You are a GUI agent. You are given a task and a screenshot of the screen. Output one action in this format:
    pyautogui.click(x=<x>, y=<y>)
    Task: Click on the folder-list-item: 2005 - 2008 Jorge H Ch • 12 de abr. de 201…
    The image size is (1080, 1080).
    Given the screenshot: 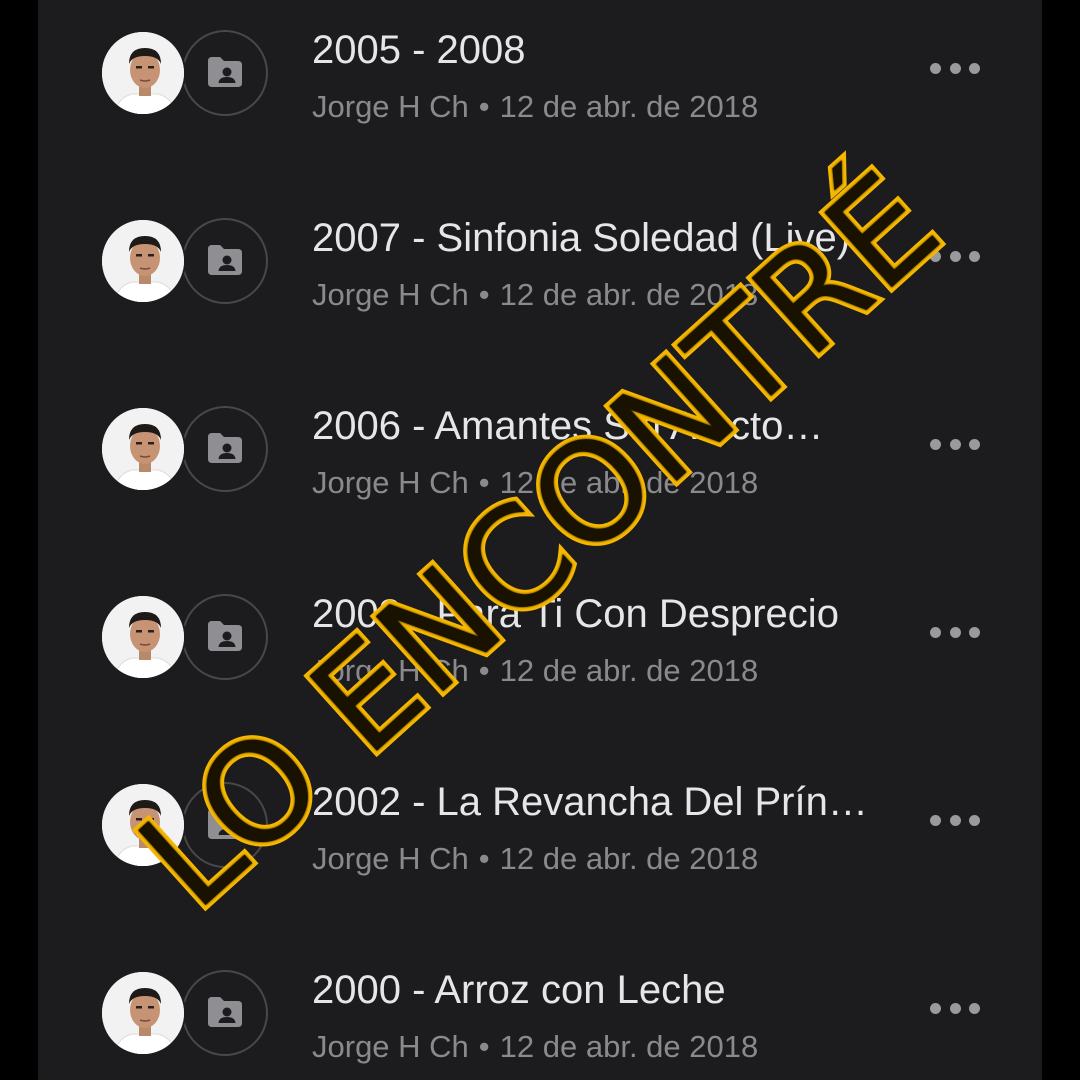 What is the action you would take?
    pyautogui.click(x=540, y=85)
    